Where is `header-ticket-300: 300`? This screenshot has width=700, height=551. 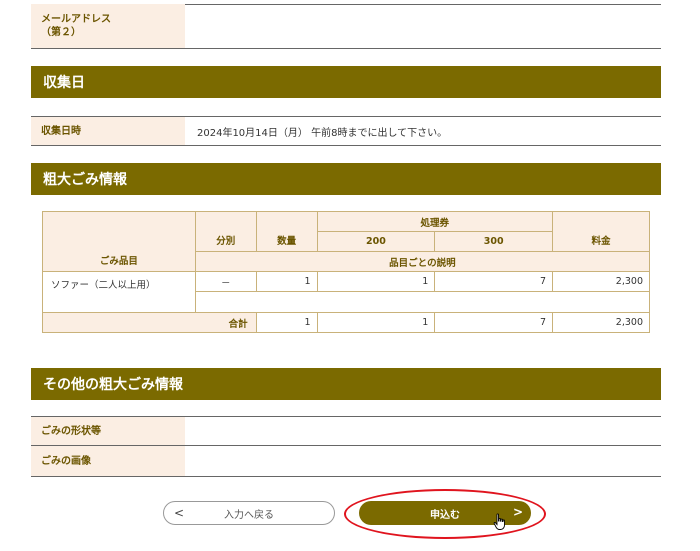
header-ticket-300: 300 is located at coordinates (494, 241).